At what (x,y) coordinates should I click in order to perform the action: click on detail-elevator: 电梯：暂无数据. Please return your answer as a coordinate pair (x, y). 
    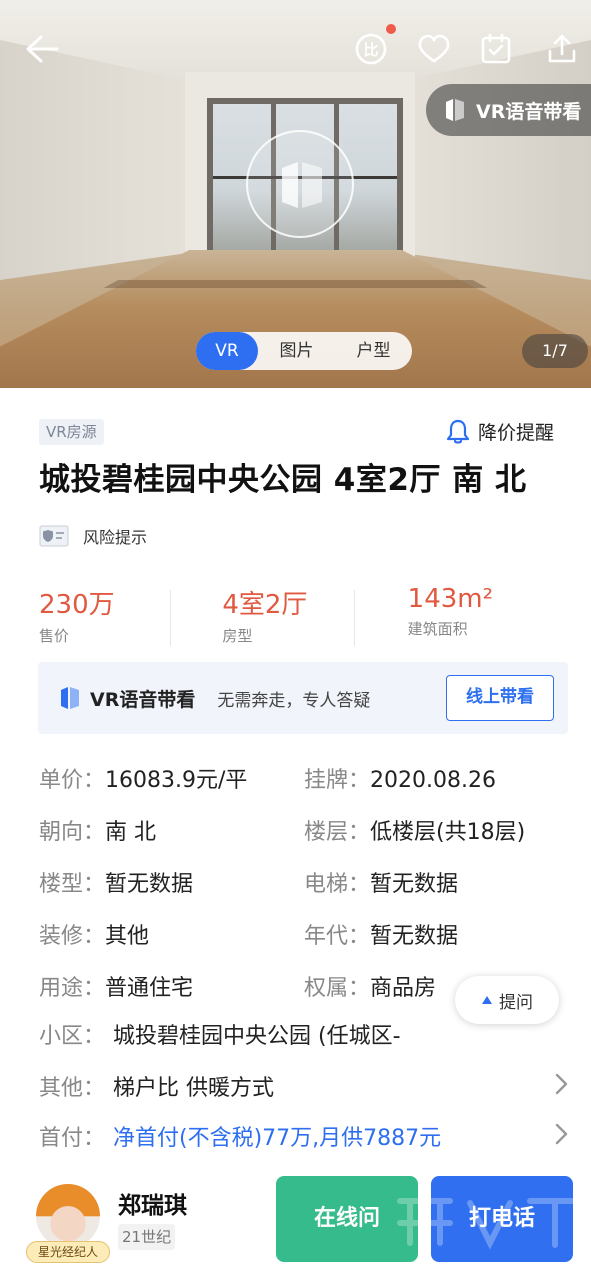
    Looking at the image, I should click on (381, 882).